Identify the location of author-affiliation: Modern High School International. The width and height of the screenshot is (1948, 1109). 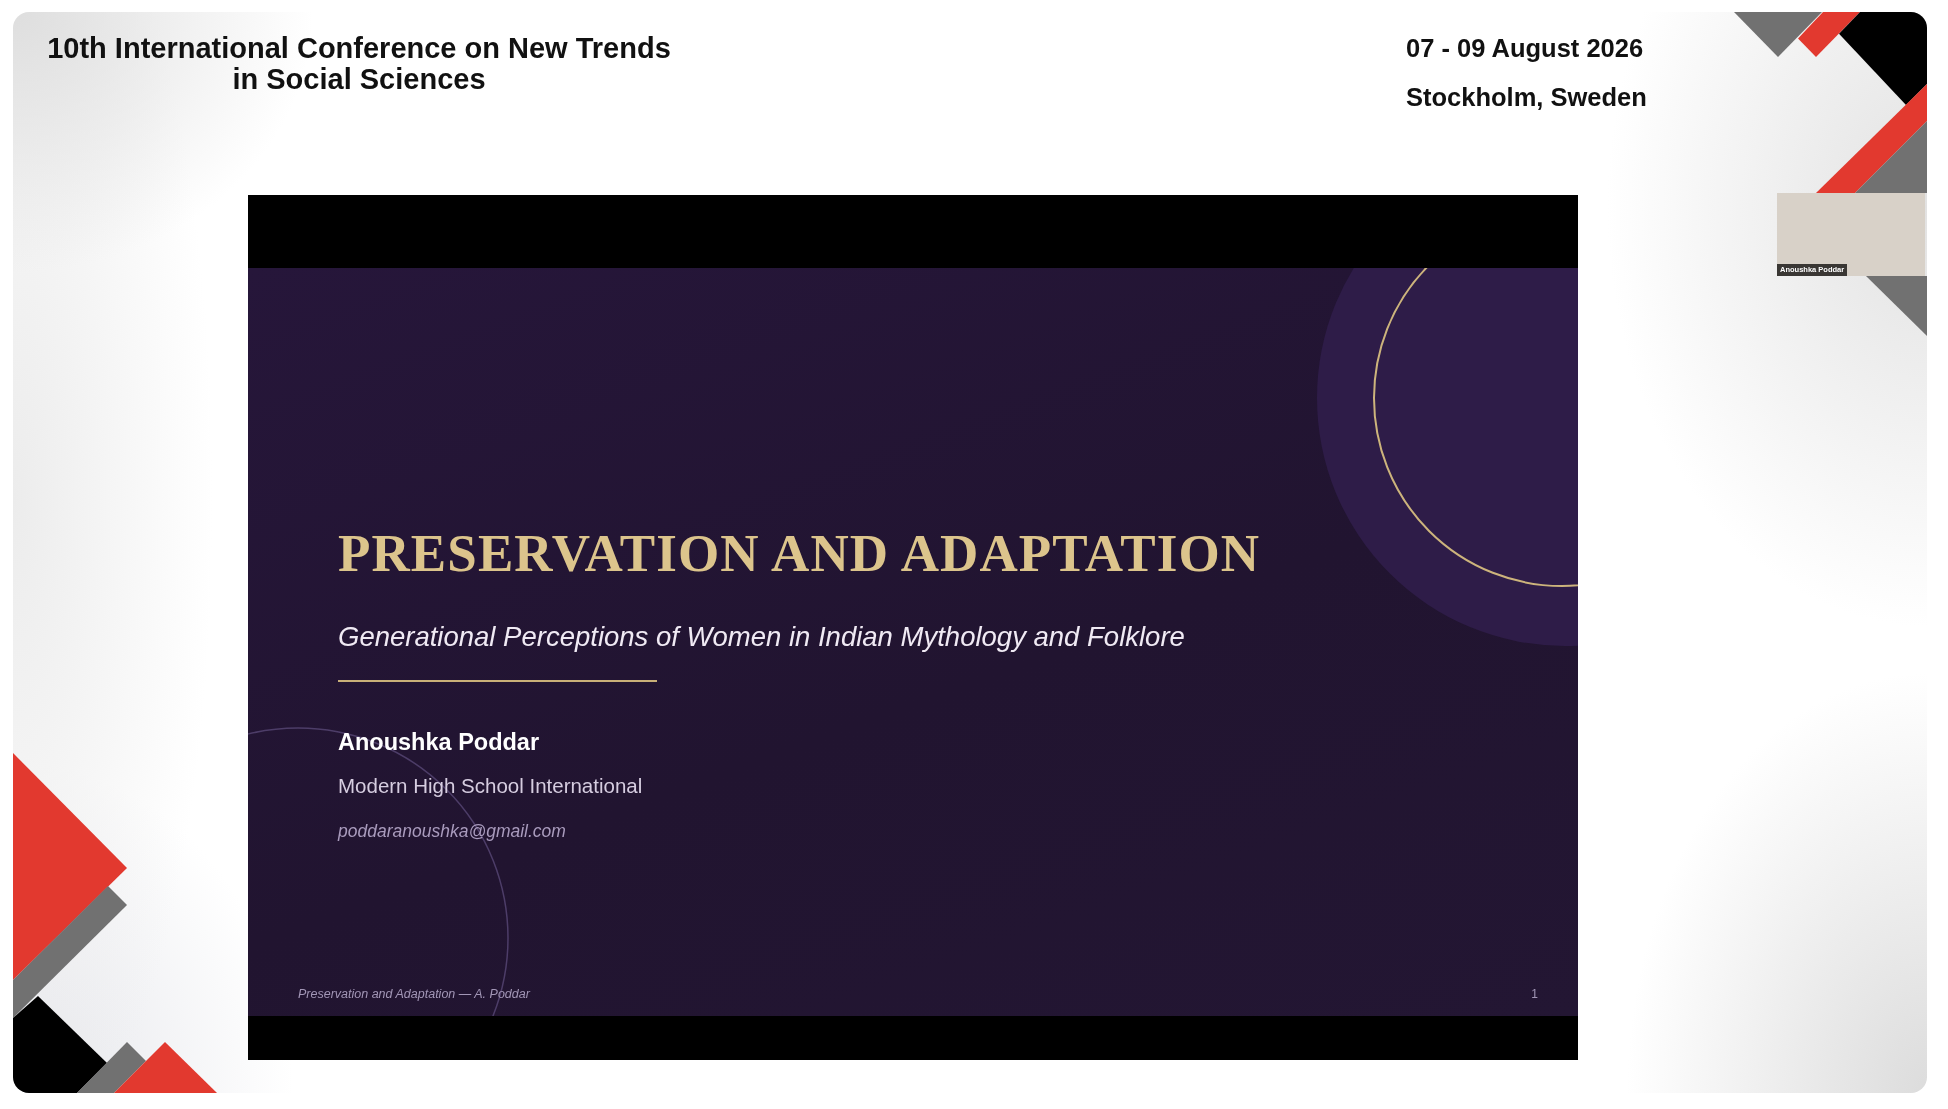
(490, 786).